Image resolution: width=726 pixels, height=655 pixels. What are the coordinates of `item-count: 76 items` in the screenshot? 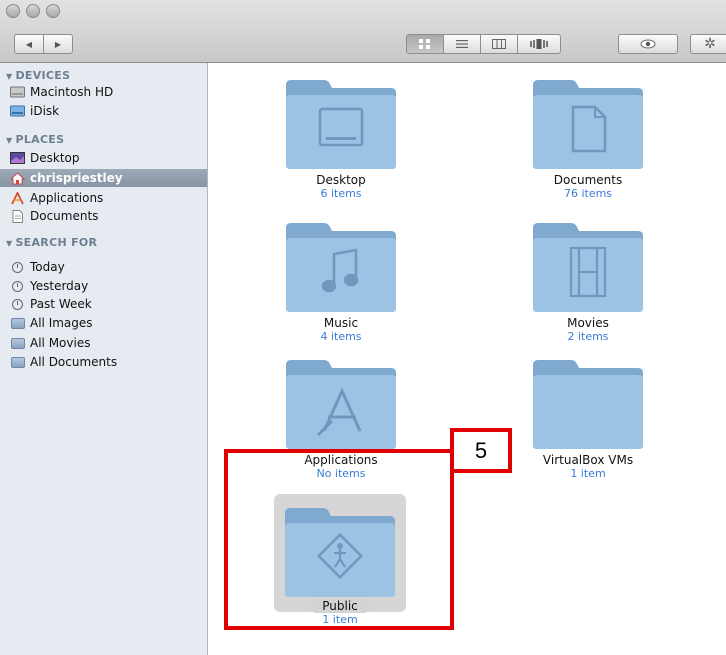 It's located at (588, 193).